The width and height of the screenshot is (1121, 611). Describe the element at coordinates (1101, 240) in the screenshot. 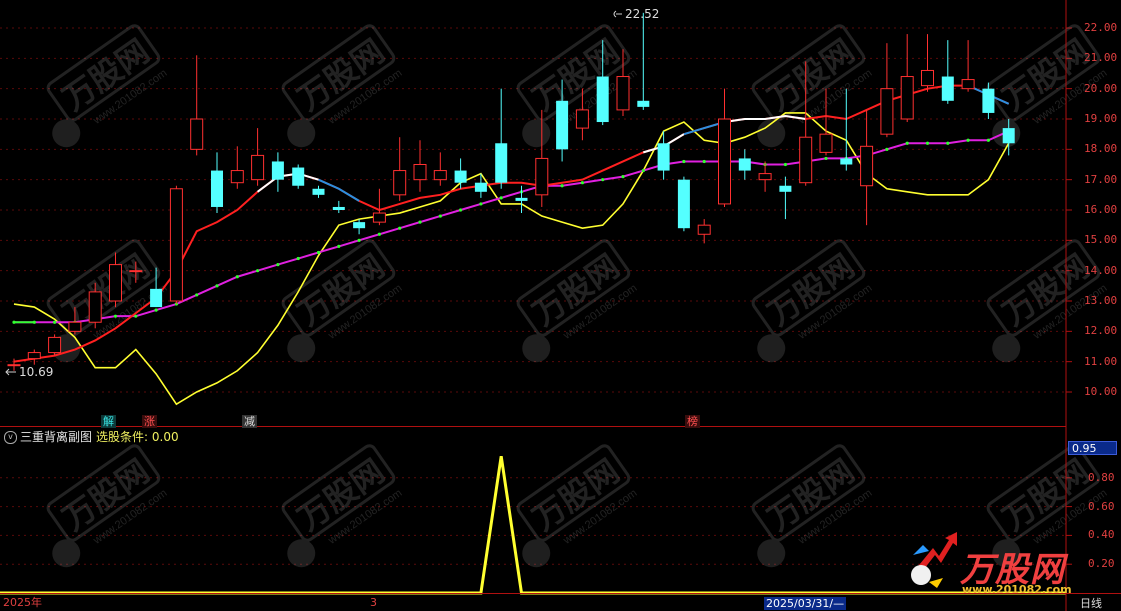

I see `price-axis-label: 15.00` at that location.